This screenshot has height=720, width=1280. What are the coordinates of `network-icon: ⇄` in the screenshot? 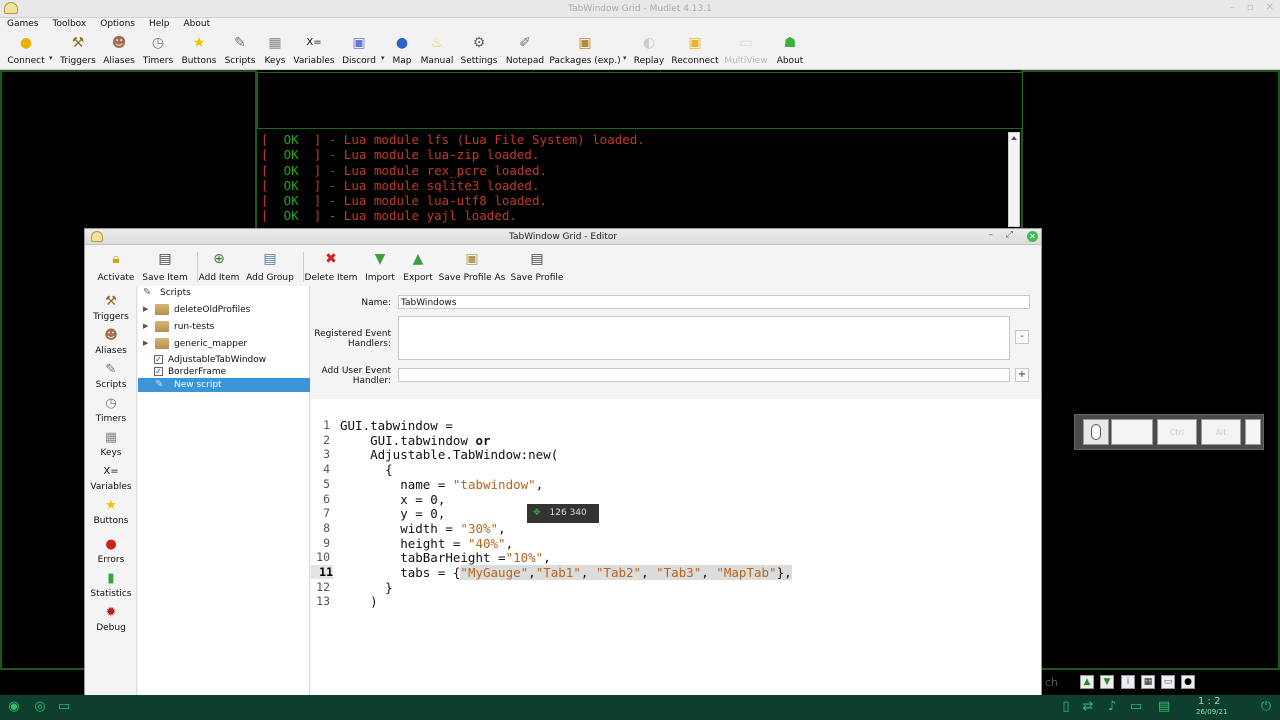 It's located at (1088, 707).